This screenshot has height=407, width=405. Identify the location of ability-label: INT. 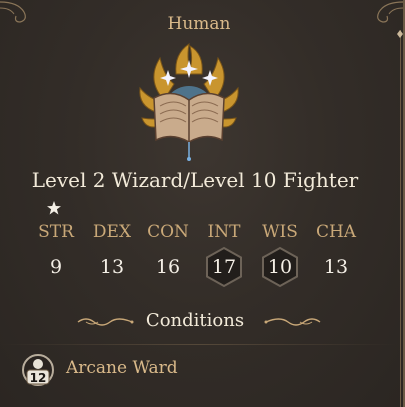
(224, 232).